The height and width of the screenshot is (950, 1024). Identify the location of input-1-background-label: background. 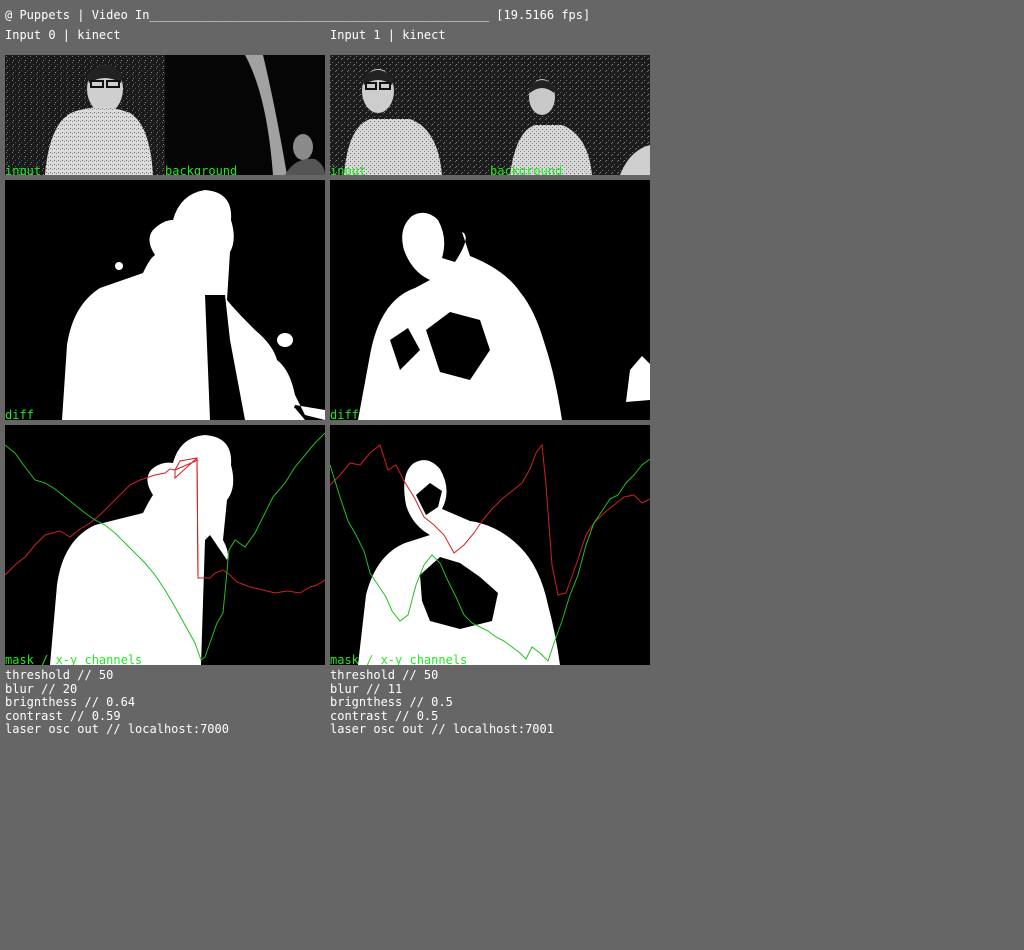
(526, 169).